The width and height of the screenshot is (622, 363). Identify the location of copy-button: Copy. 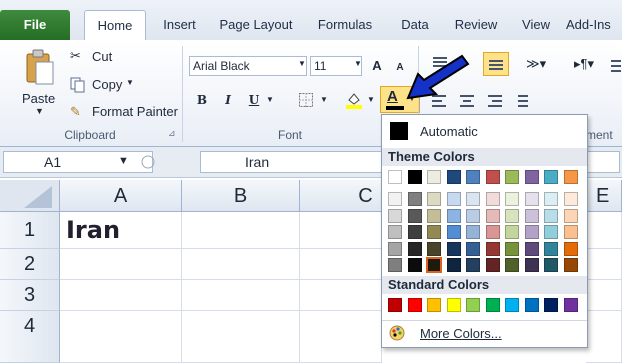
(107, 84).